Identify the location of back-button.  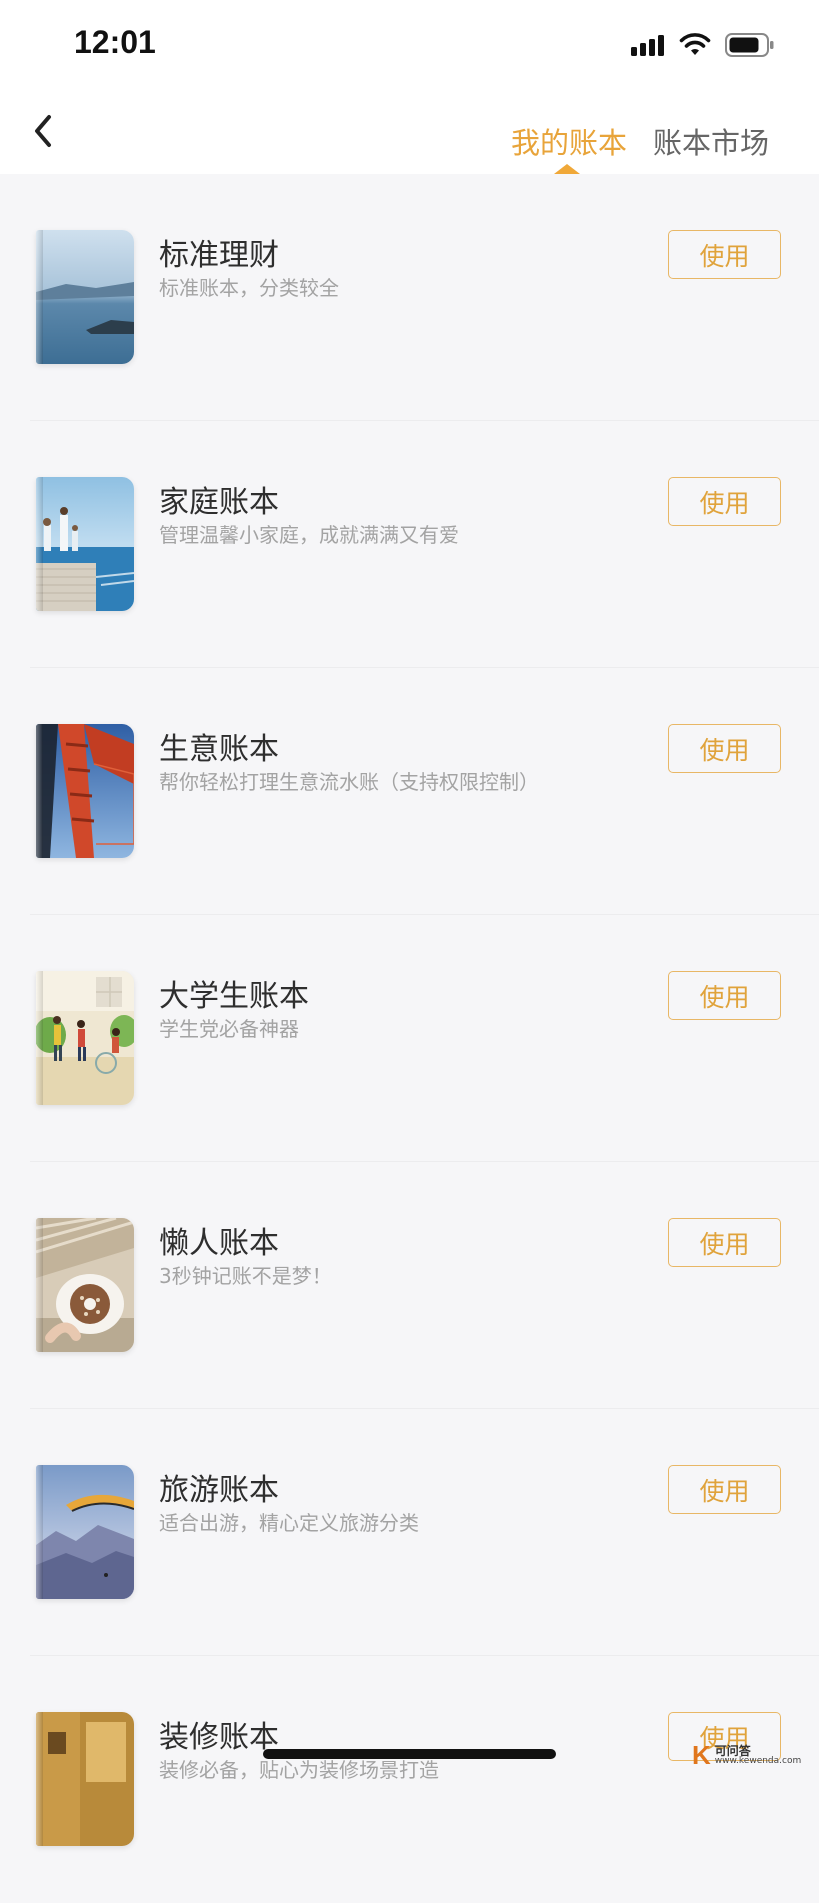
(43, 131).